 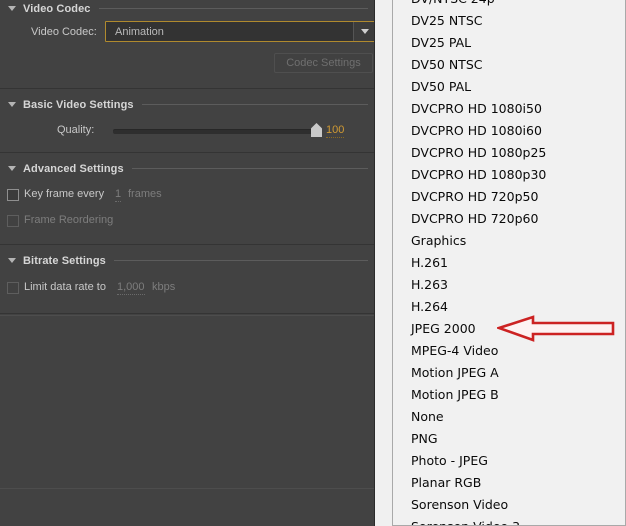 What do you see at coordinates (509, 483) in the screenshot?
I see `dropdown-option: Planar RGB` at bounding box center [509, 483].